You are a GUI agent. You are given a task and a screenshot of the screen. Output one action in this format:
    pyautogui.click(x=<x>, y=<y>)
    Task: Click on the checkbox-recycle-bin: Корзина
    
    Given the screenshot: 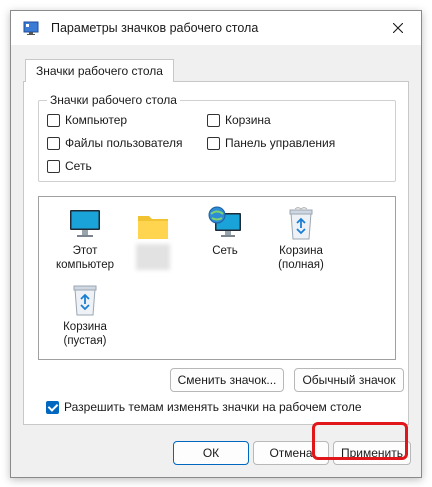 What is the action you would take?
    pyautogui.click(x=239, y=120)
    